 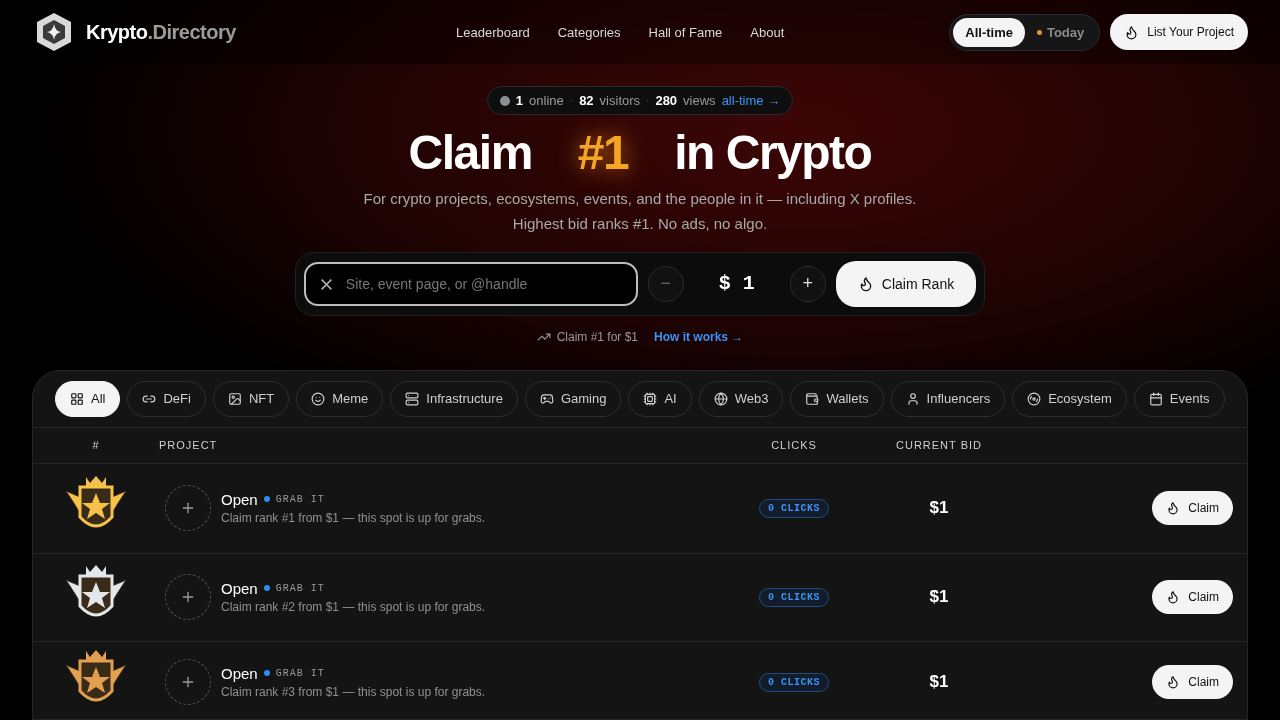 I want to click on range-option: All-time, so click(x=989, y=32).